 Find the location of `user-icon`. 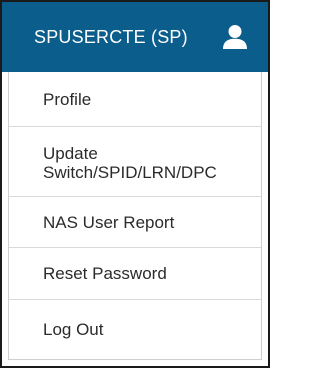

user-icon is located at coordinates (235, 37).